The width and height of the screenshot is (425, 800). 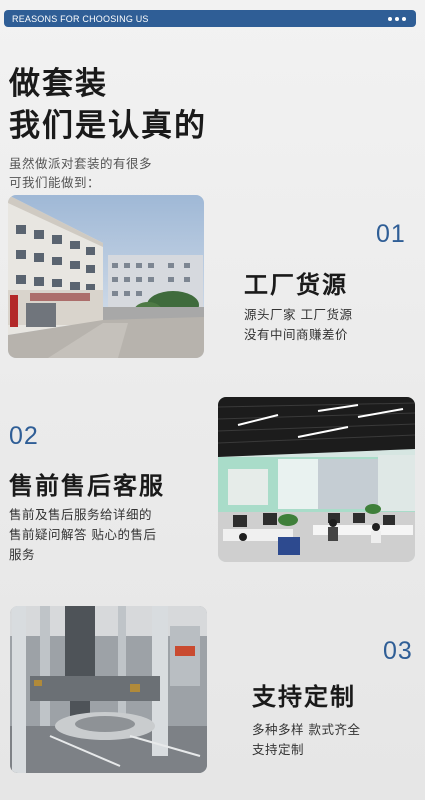 What do you see at coordinates (22, 554) in the screenshot?
I see `desc-line: 服务` at bounding box center [22, 554].